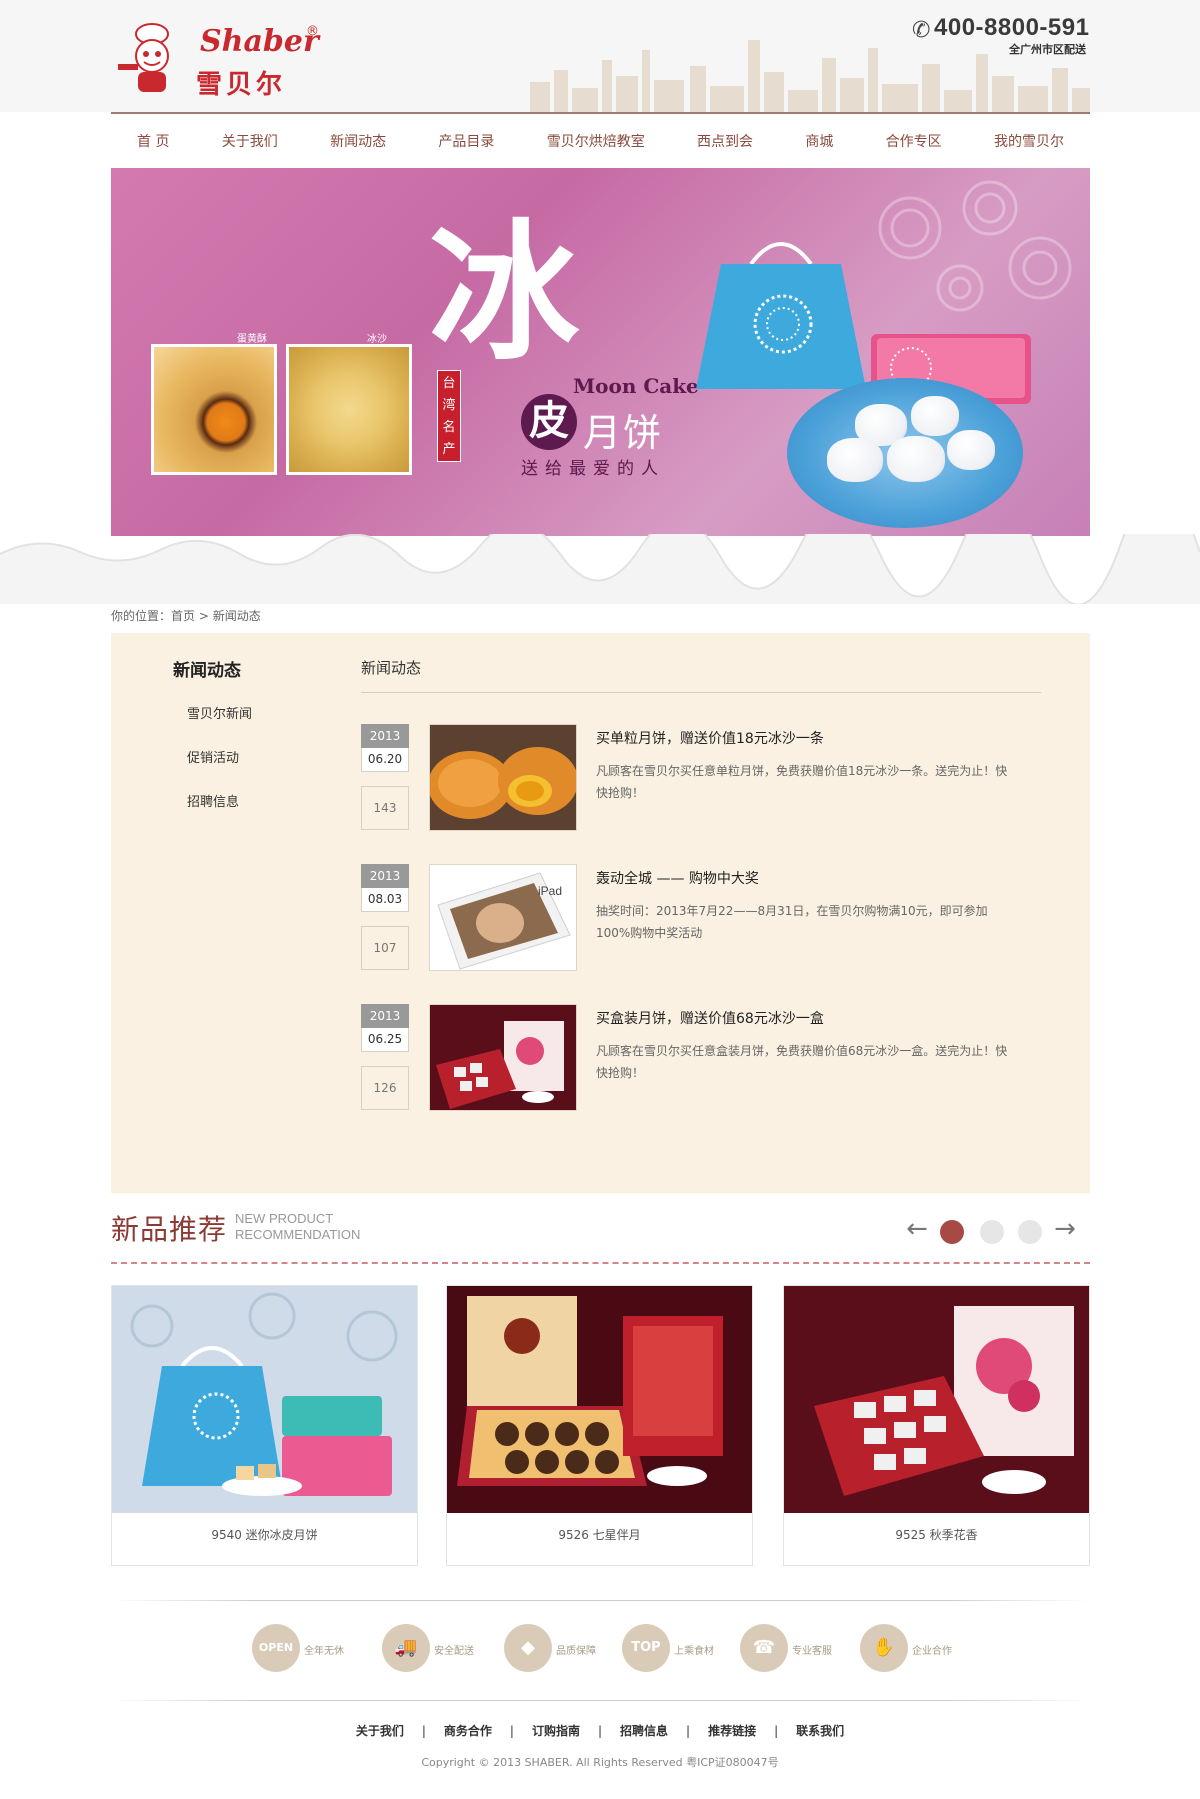  Describe the element at coordinates (250, 141) in the screenshot. I see `nav-item-about: 关于我们` at that location.